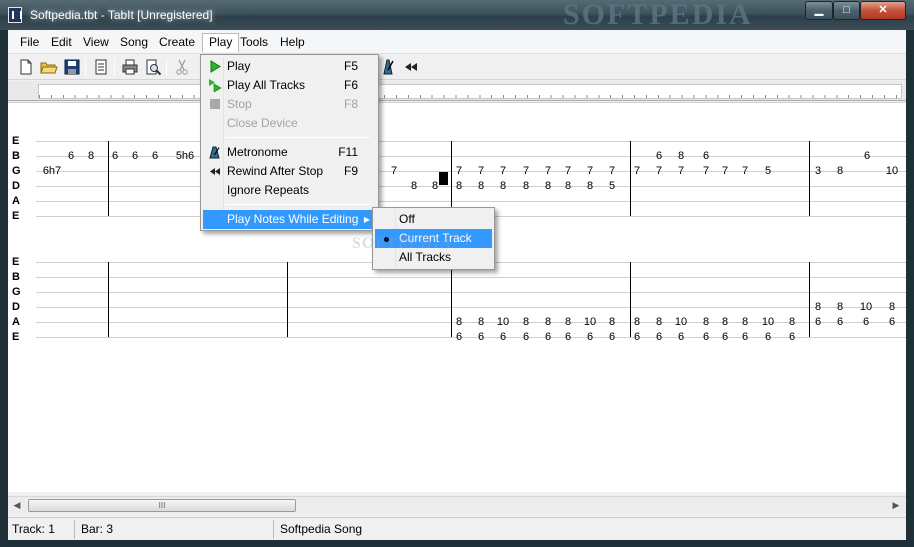 Image resolution: width=914 pixels, height=547 pixels. I want to click on menu-create: Create, so click(177, 42).